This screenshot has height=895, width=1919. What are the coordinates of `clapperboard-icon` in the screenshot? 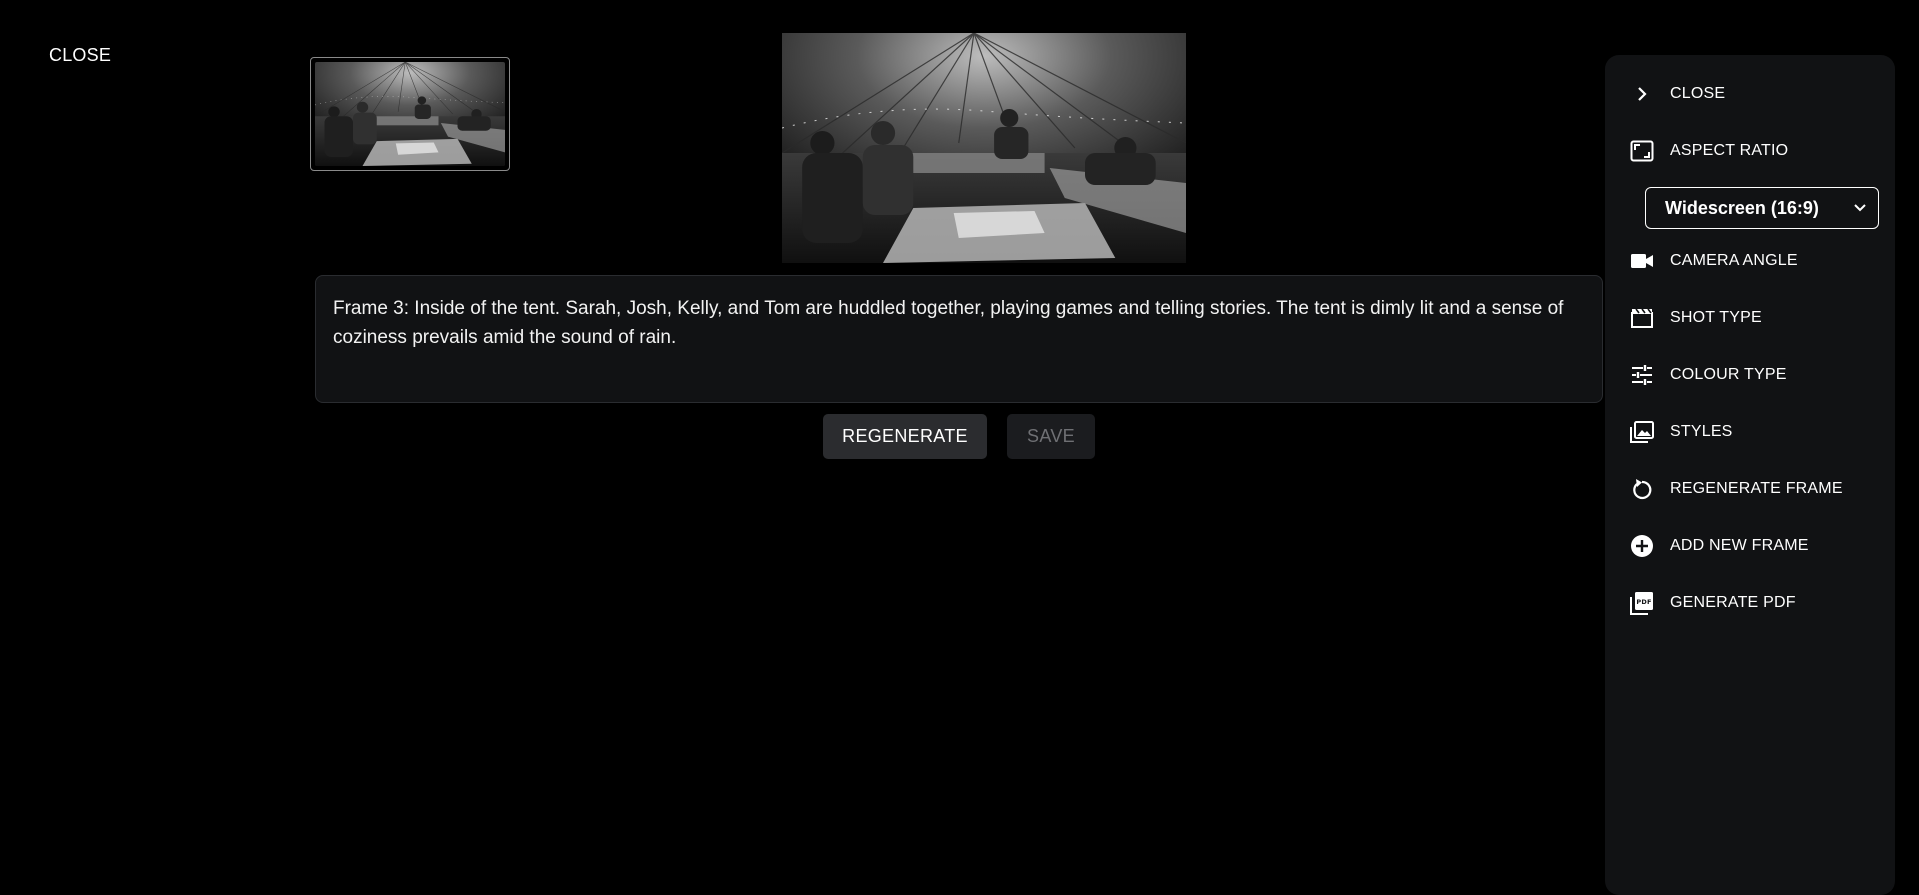 It's located at (1642, 318).